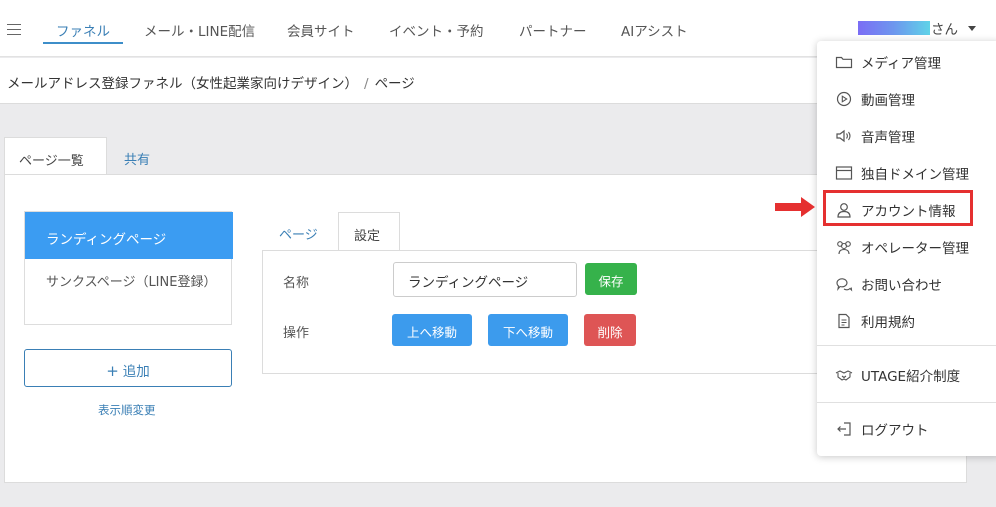 This screenshot has height=507, width=996. What do you see at coordinates (844, 248) in the screenshot?
I see `users-icon` at bounding box center [844, 248].